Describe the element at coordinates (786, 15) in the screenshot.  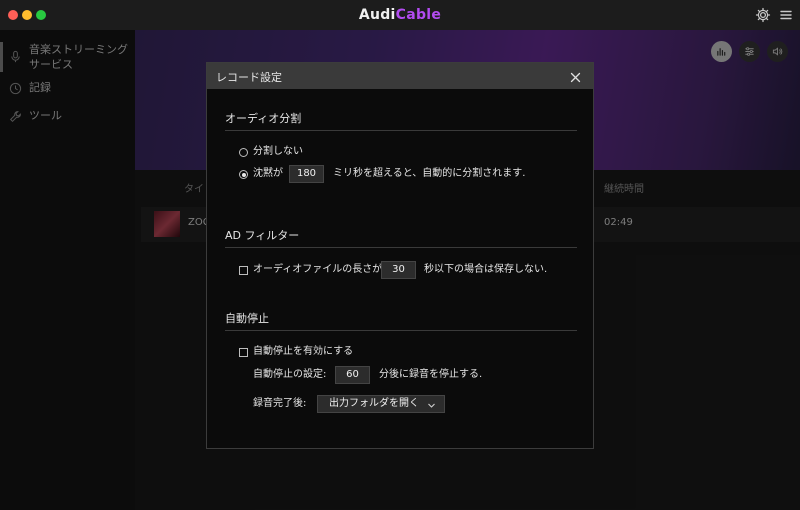
I see `menu-icon` at that location.